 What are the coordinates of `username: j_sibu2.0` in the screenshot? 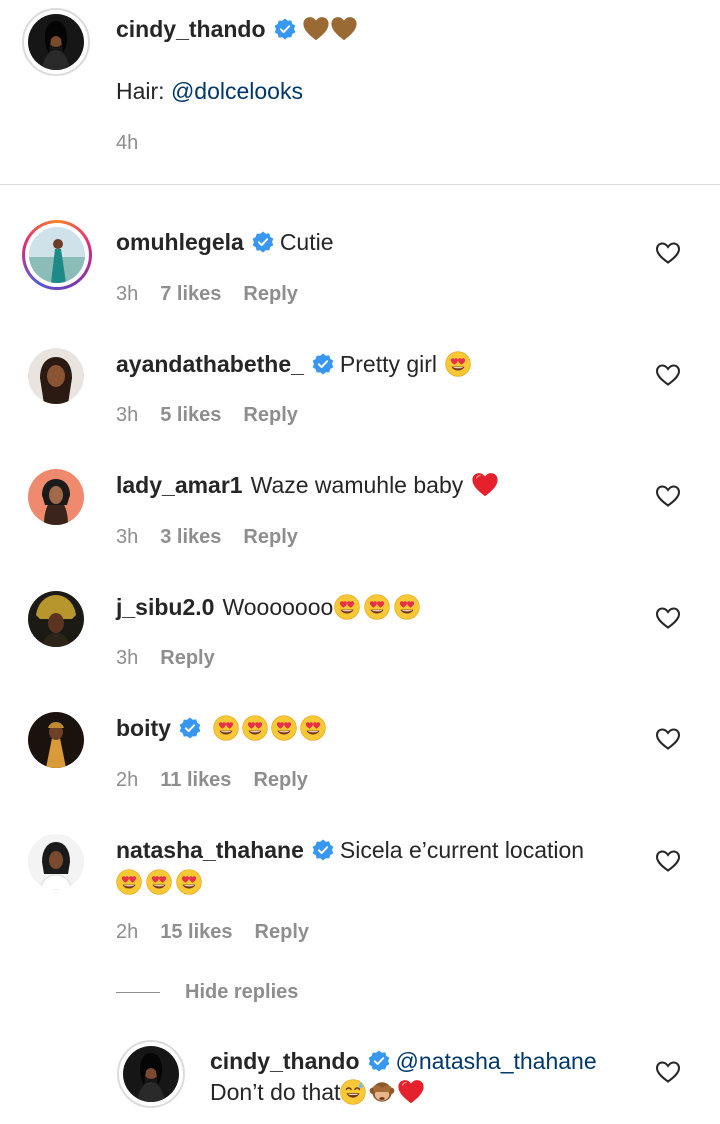 It's located at (165, 607).